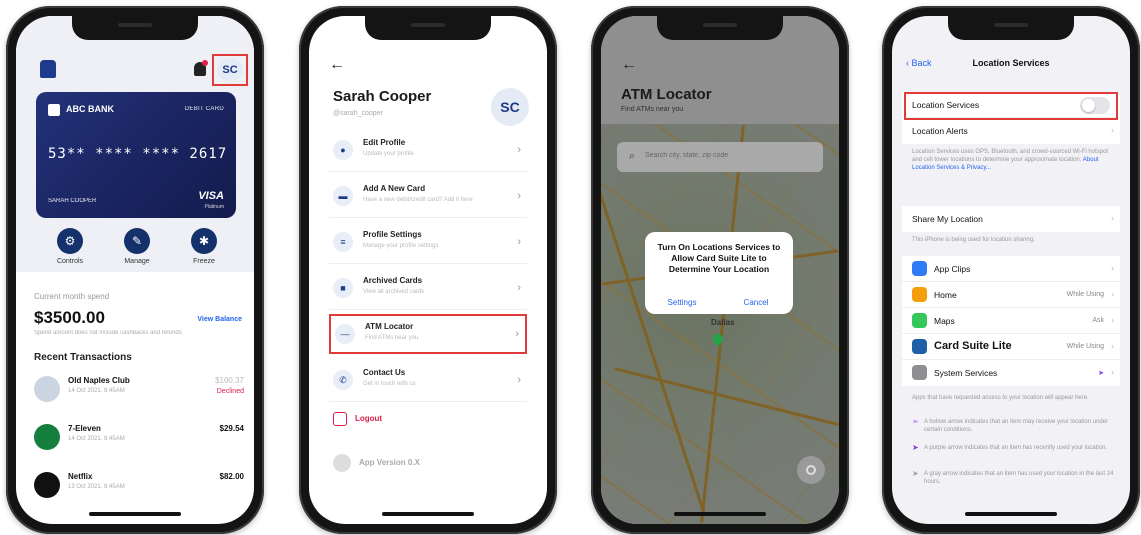 Image resolution: width=1141 pixels, height=535 pixels. What do you see at coordinates (230, 391) in the screenshot?
I see `txn-status: Declined` at bounding box center [230, 391].